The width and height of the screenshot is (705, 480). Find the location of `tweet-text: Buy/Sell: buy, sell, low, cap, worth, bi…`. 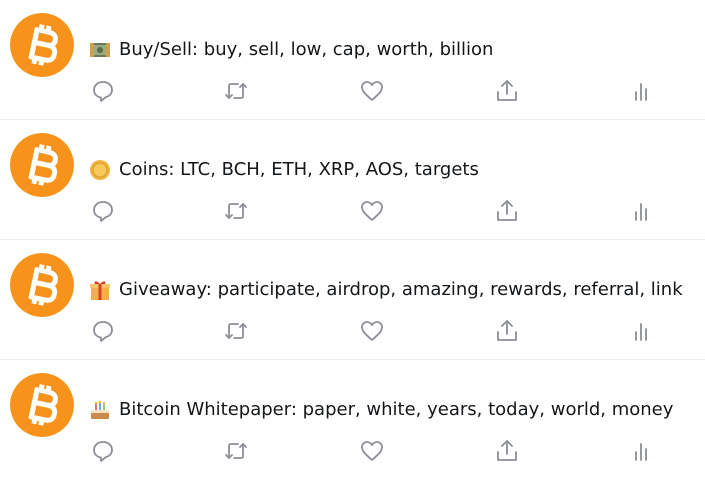

tweet-text: Buy/Sell: buy, sell, low, cap, worth, bi… is located at coordinates (306, 49).